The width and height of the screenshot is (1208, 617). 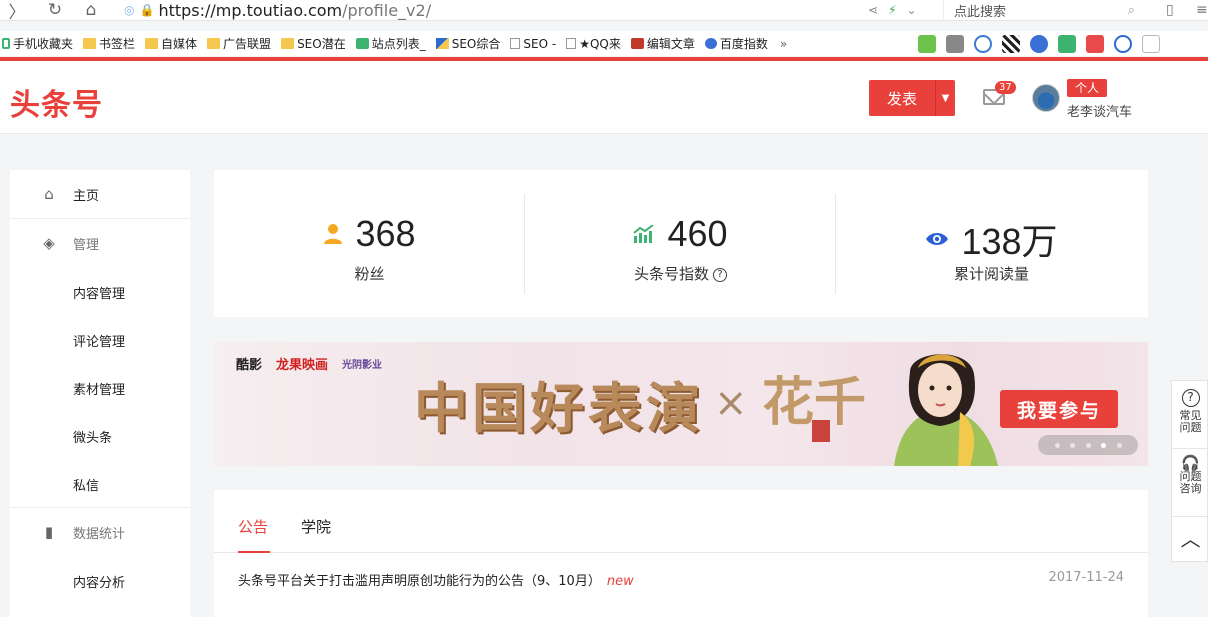 I want to click on sidebar-item-content-analysis: 内容分析, so click(x=100, y=581).